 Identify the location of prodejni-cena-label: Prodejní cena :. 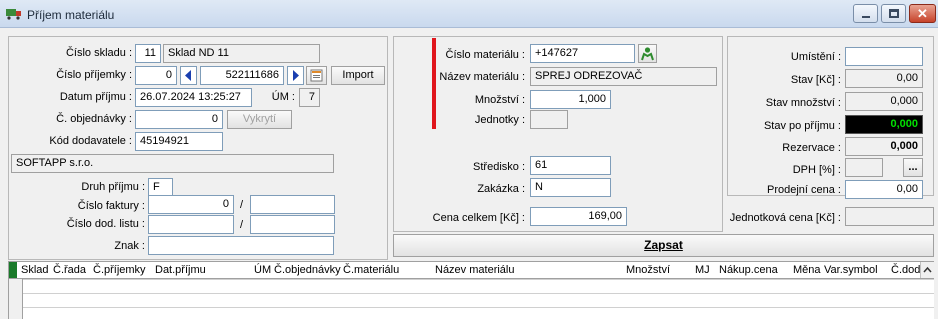
(804, 190).